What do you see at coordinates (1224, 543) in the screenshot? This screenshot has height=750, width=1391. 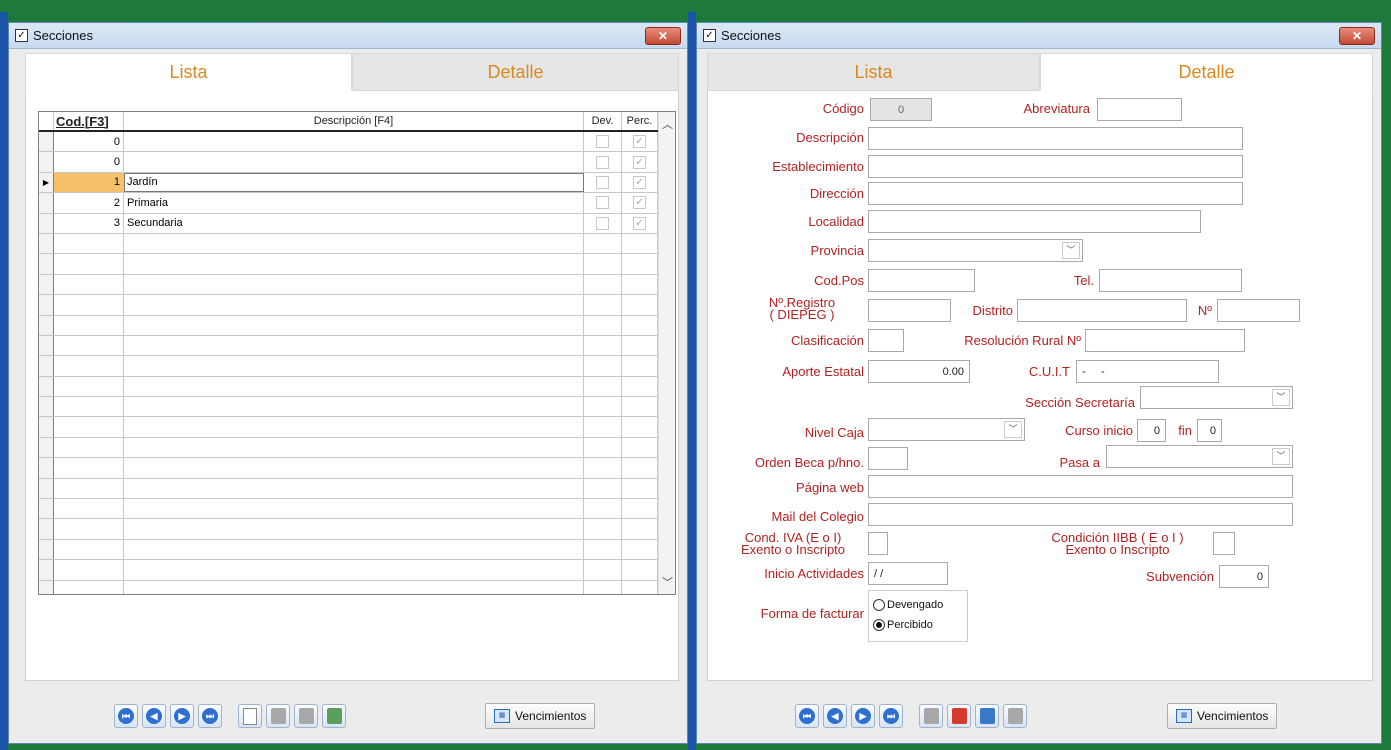 I see `cond-iibb-field` at bounding box center [1224, 543].